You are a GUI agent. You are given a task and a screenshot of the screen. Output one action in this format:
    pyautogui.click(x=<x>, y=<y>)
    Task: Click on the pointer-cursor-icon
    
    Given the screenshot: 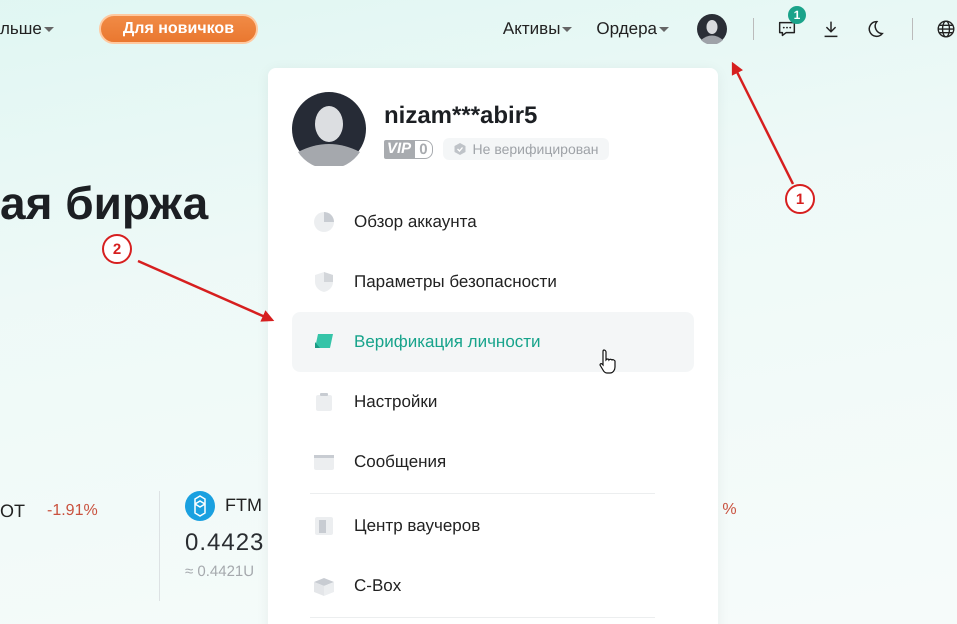 What is the action you would take?
    pyautogui.click(x=608, y=361)
    